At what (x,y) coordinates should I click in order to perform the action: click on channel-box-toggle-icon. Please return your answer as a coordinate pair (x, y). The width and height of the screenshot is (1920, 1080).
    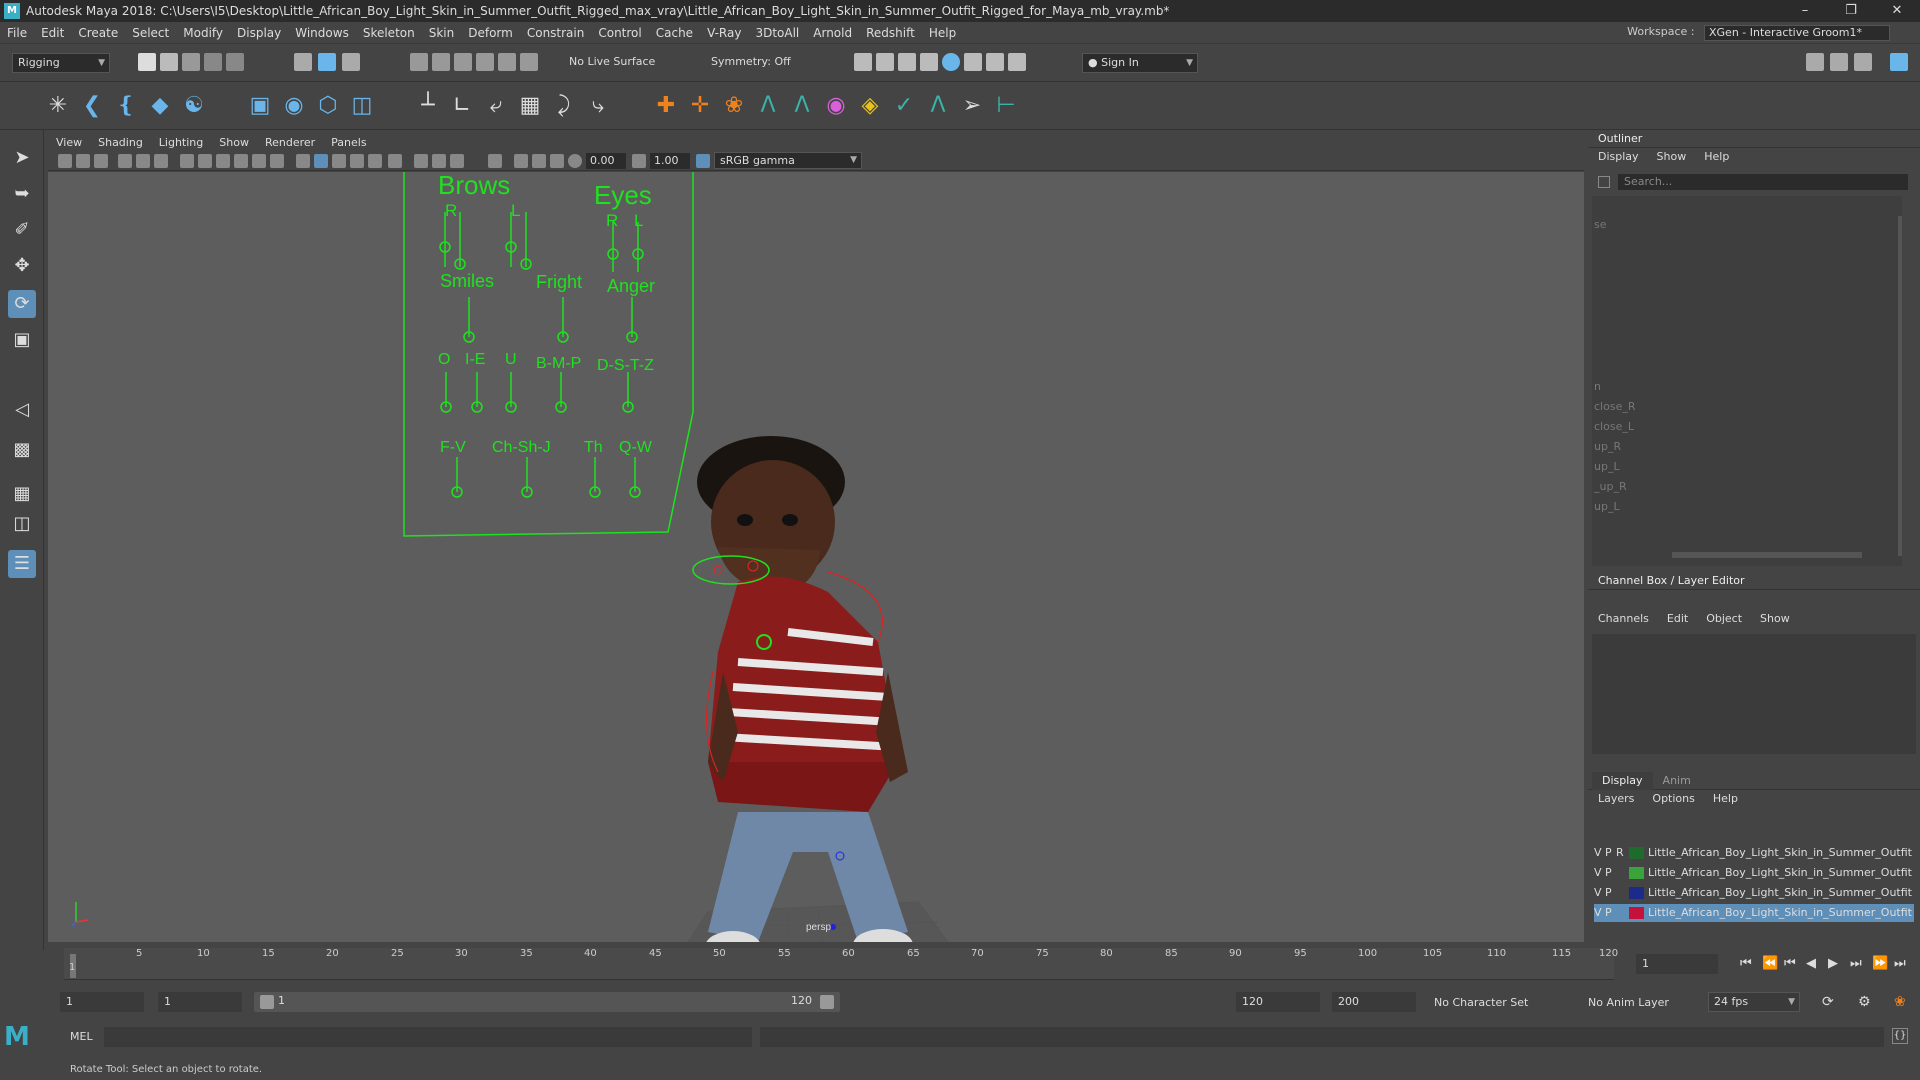
    Looking at the image, I should click on (1899, 62).